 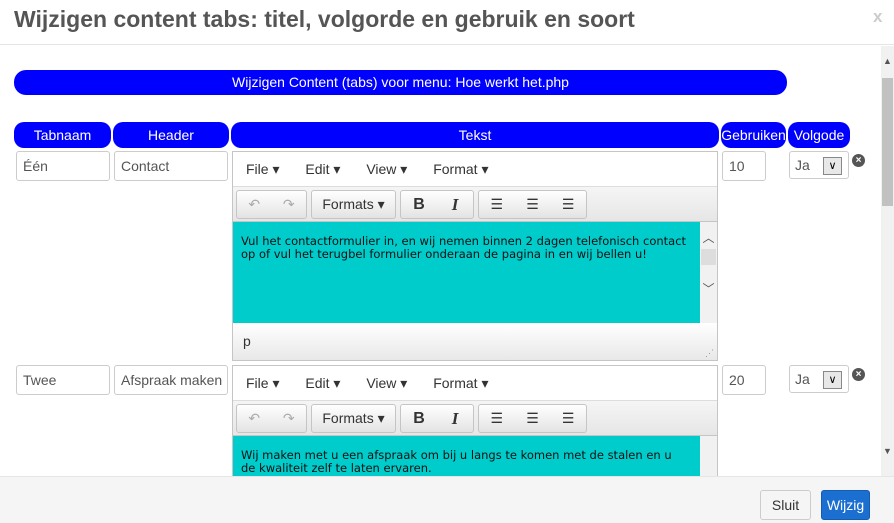 I want to click on header-input: Afspraak maken, so click(x=171, y=380).